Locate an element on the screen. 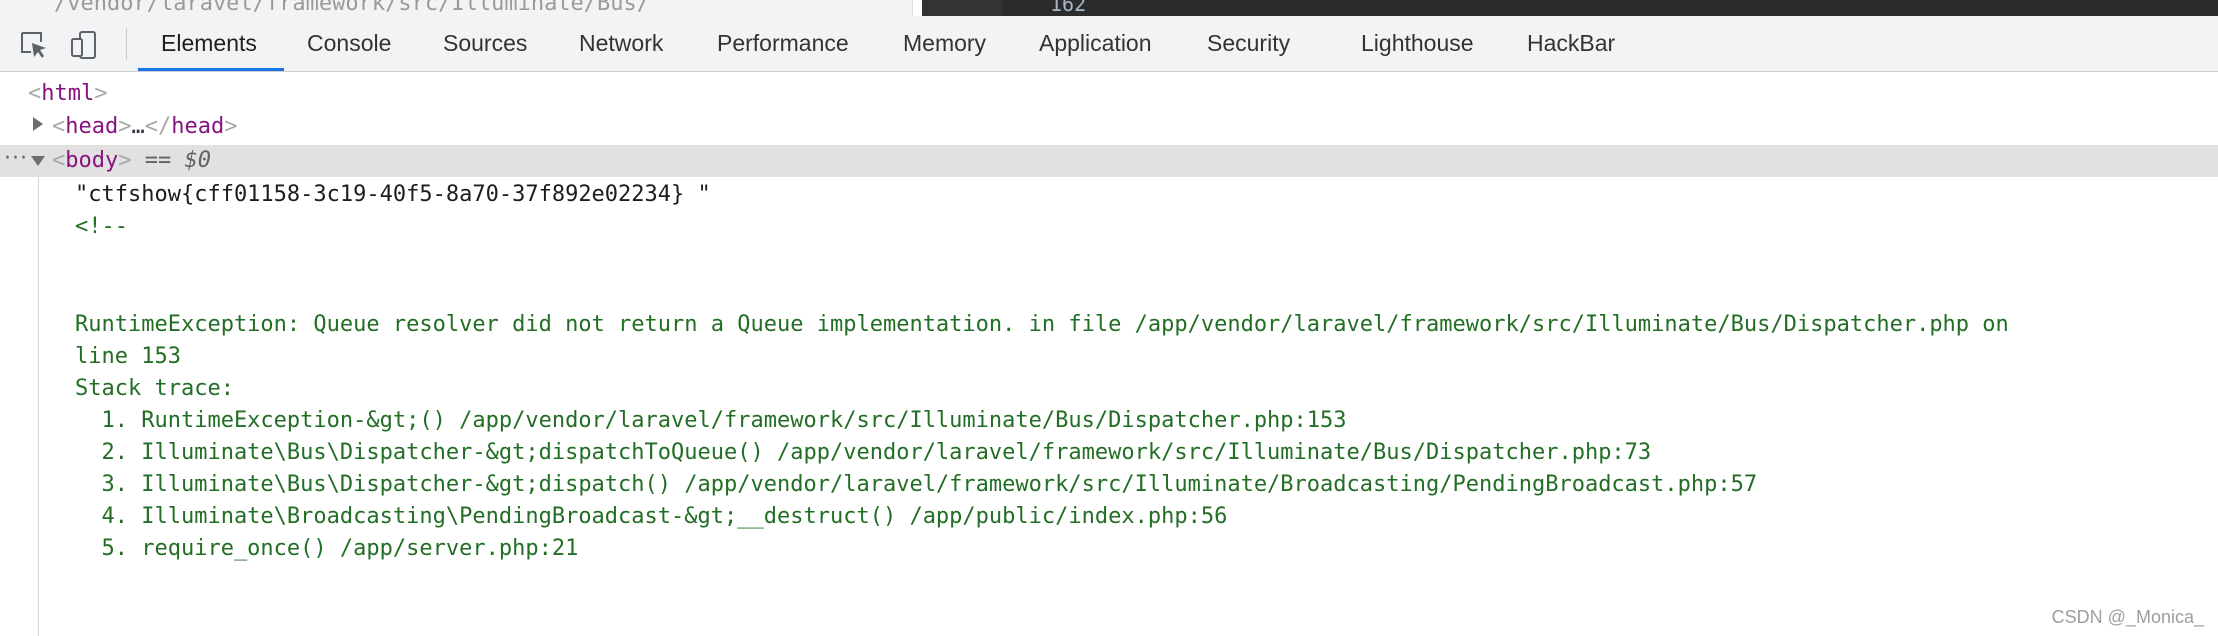  toolbar-separator is located at coordinates (126, 44).